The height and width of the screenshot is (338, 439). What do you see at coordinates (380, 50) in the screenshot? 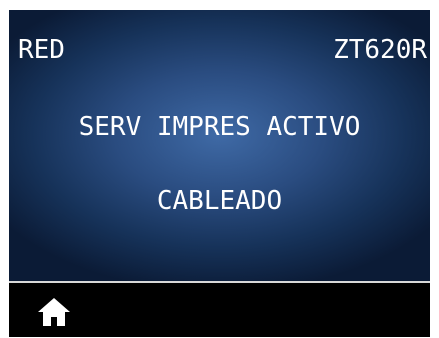
I see `printer-model: ZT620R` at bounding box center [380, 50].